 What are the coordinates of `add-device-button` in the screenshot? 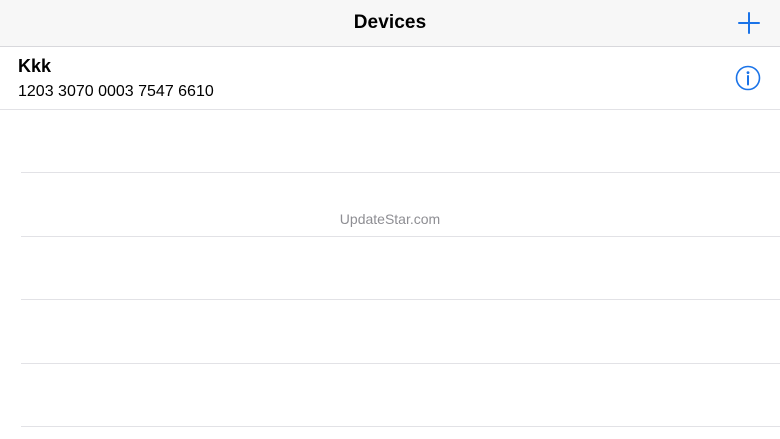 It's located at (749, 23).